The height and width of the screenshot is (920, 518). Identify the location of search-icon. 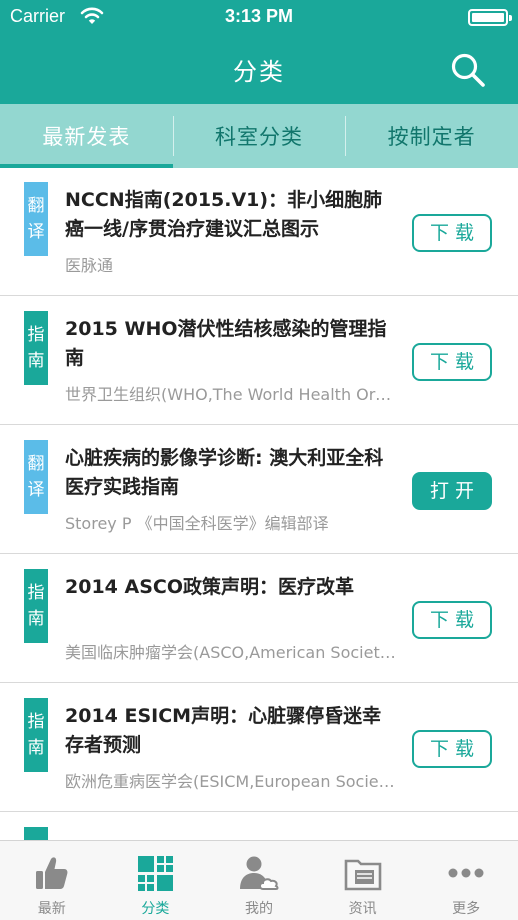
(468, 70).